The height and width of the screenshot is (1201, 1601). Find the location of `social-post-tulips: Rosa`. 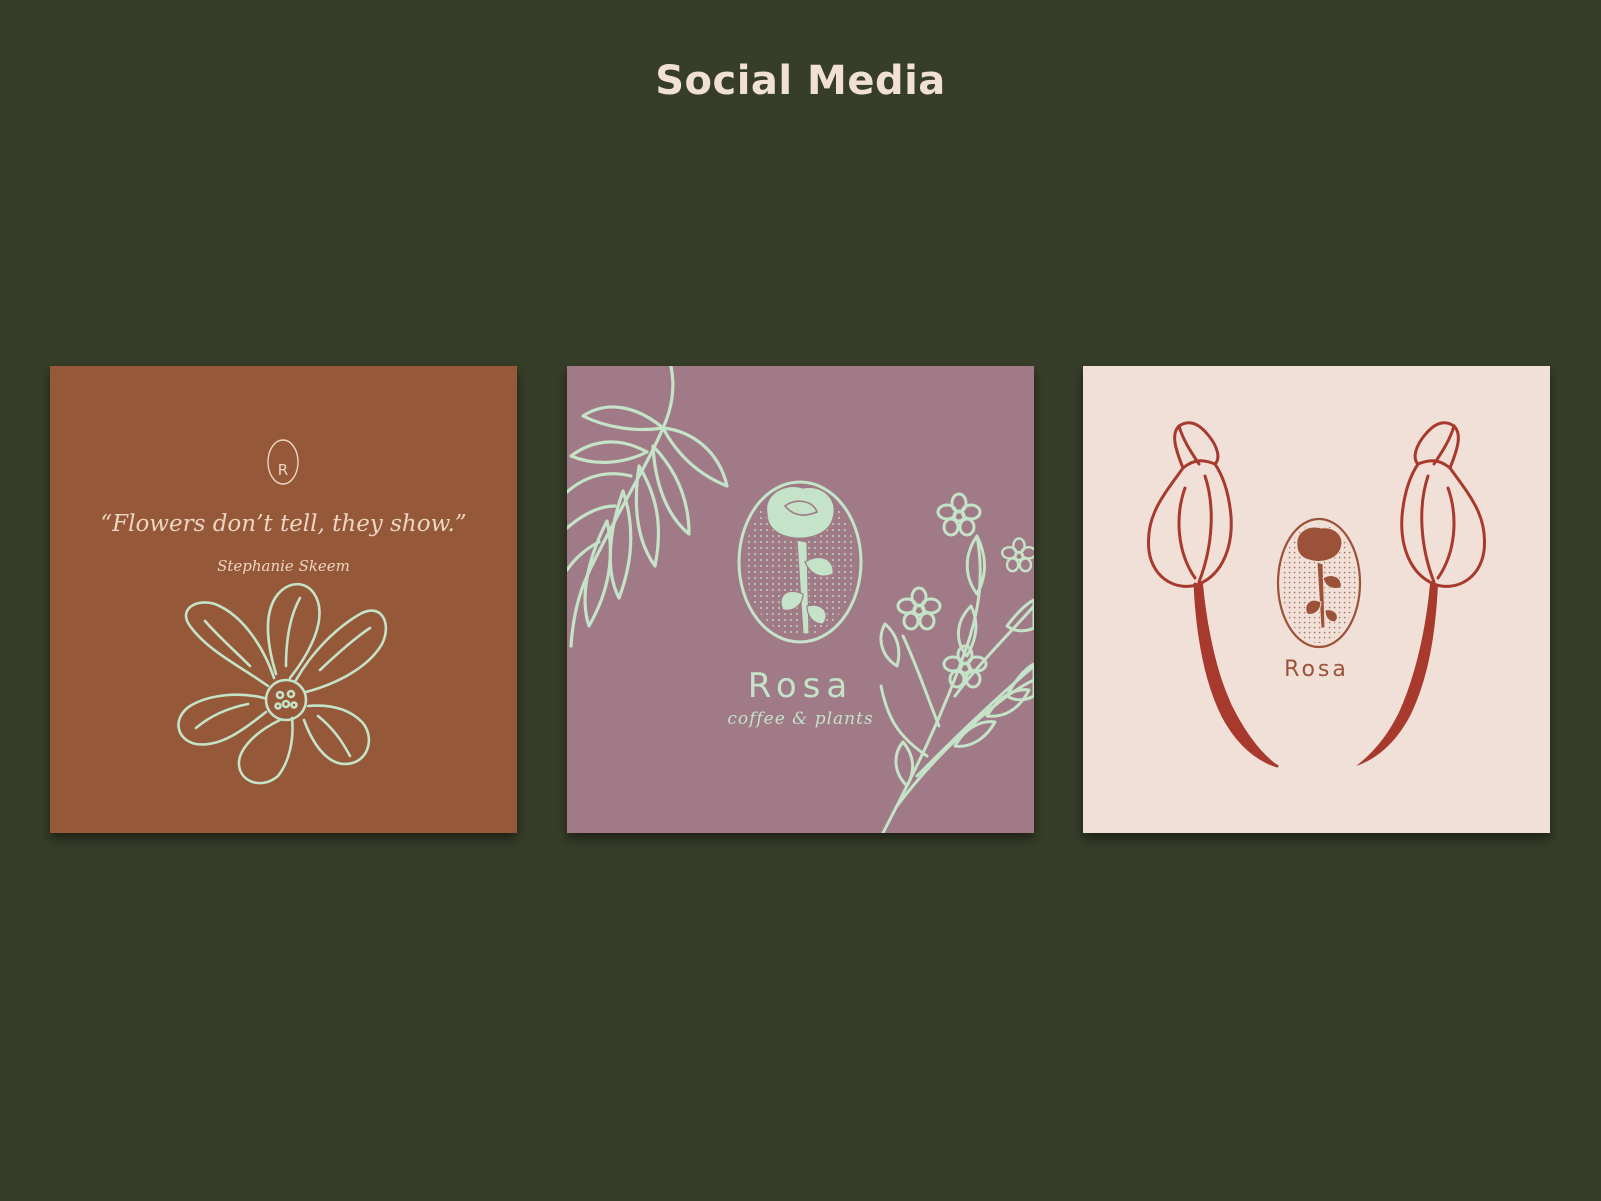

social-post-tulips: Rosa is located at coordinates (1316, 599).